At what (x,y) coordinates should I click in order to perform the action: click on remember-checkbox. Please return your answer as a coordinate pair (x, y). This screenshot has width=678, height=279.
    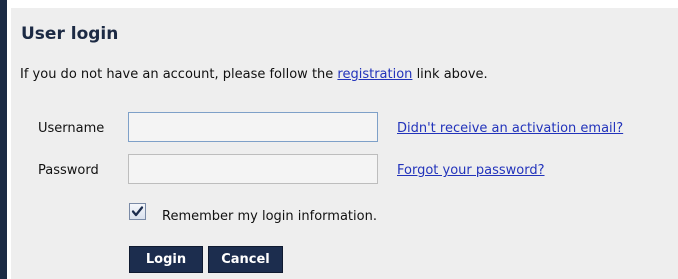
    Looking at the image, I should click on (137, 211).